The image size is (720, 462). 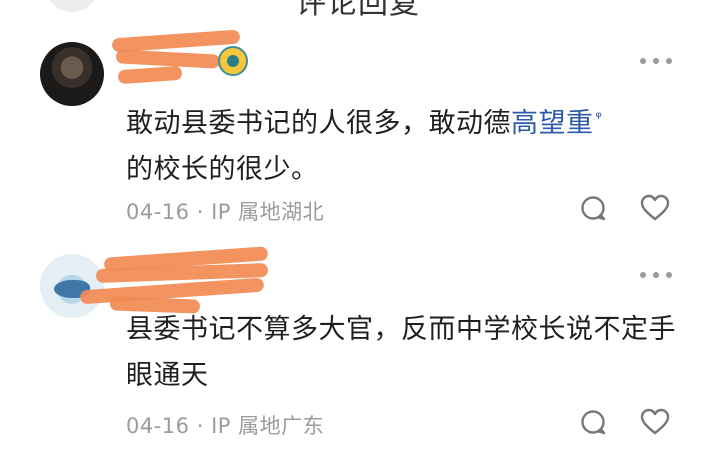 I want to click on partial-avatar, so click(x=72, y=6).